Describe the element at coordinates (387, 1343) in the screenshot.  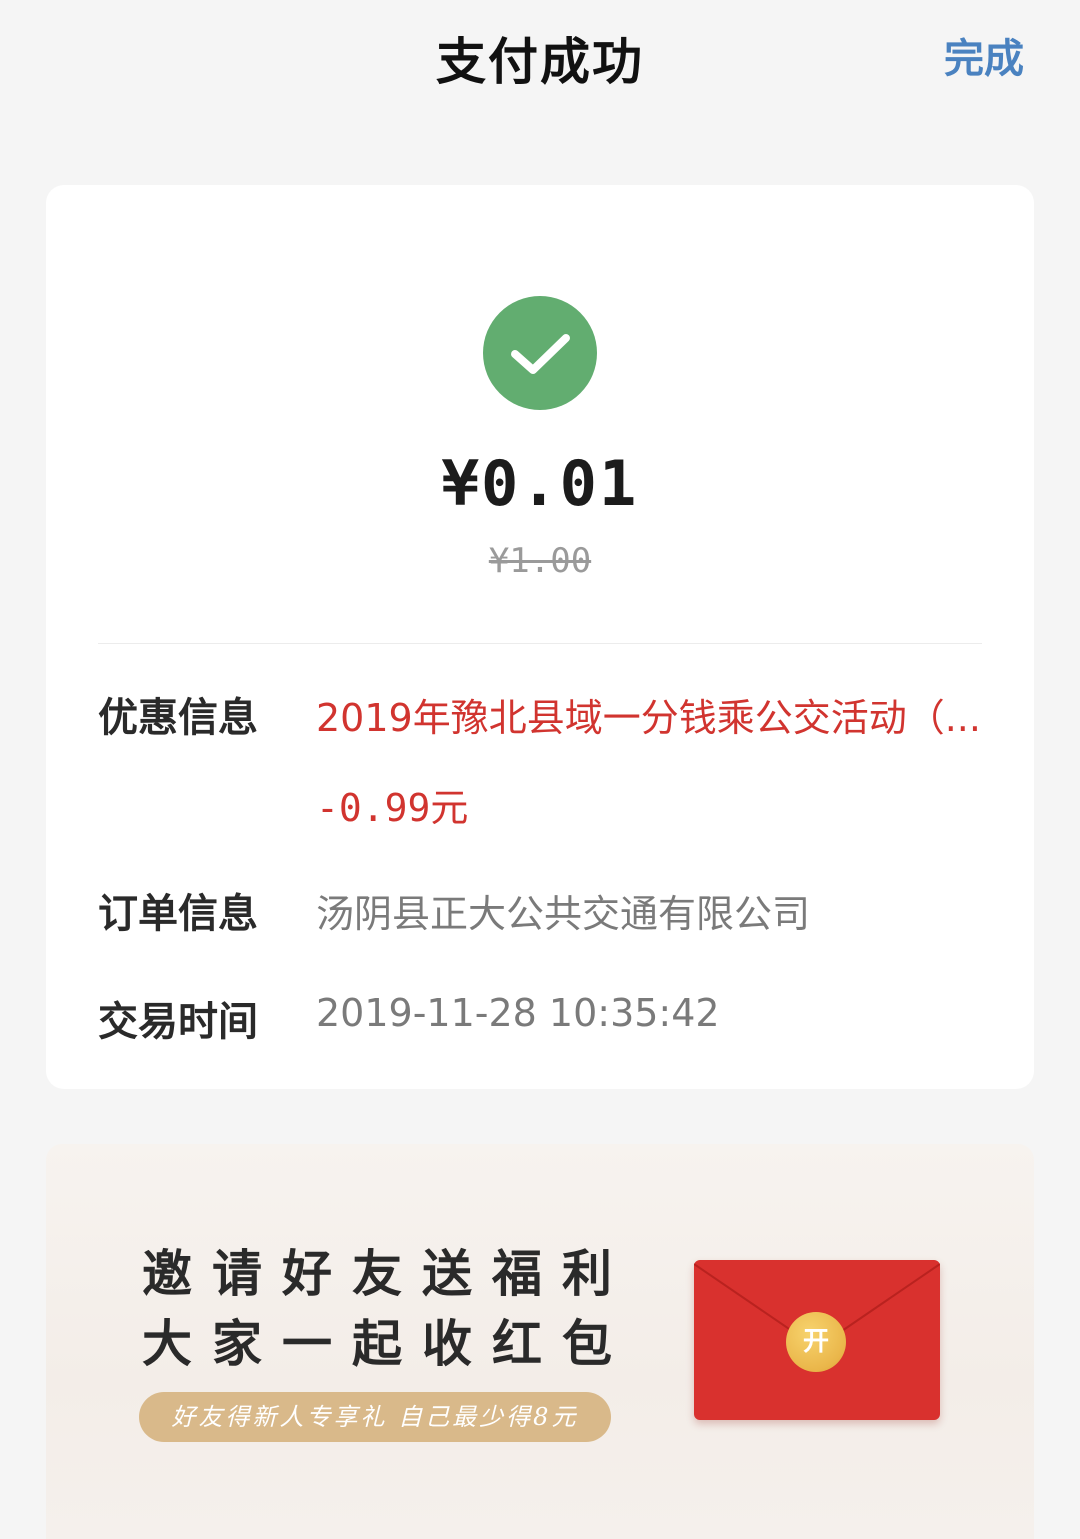
I see `banner-title-line2: 大家一起收红包` at that location.